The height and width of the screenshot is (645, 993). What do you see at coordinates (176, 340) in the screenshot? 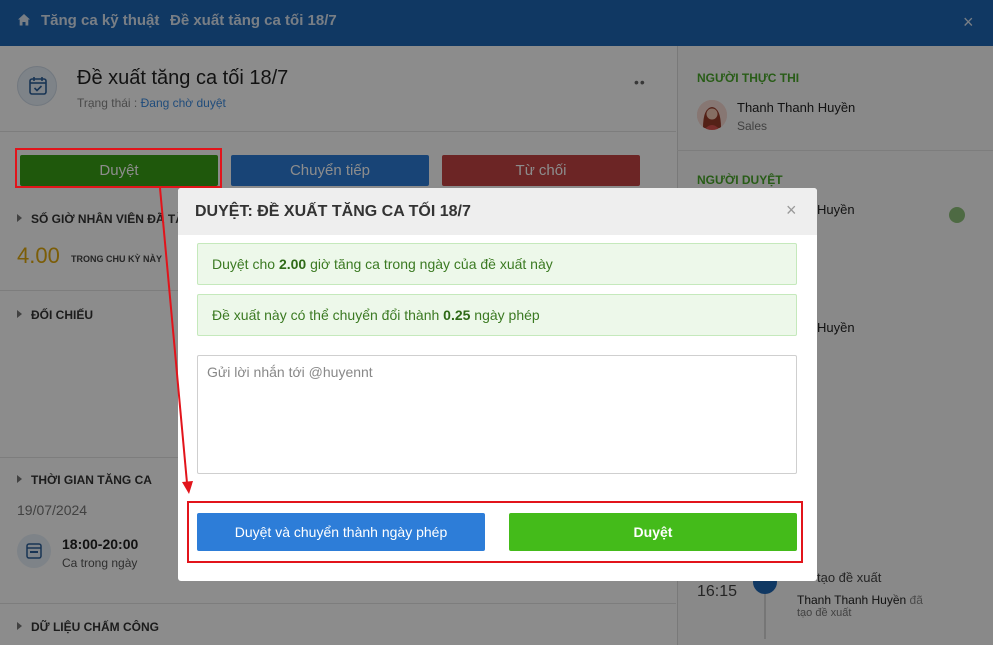
I see `arrow-icon` at bounding box center [176, 340].